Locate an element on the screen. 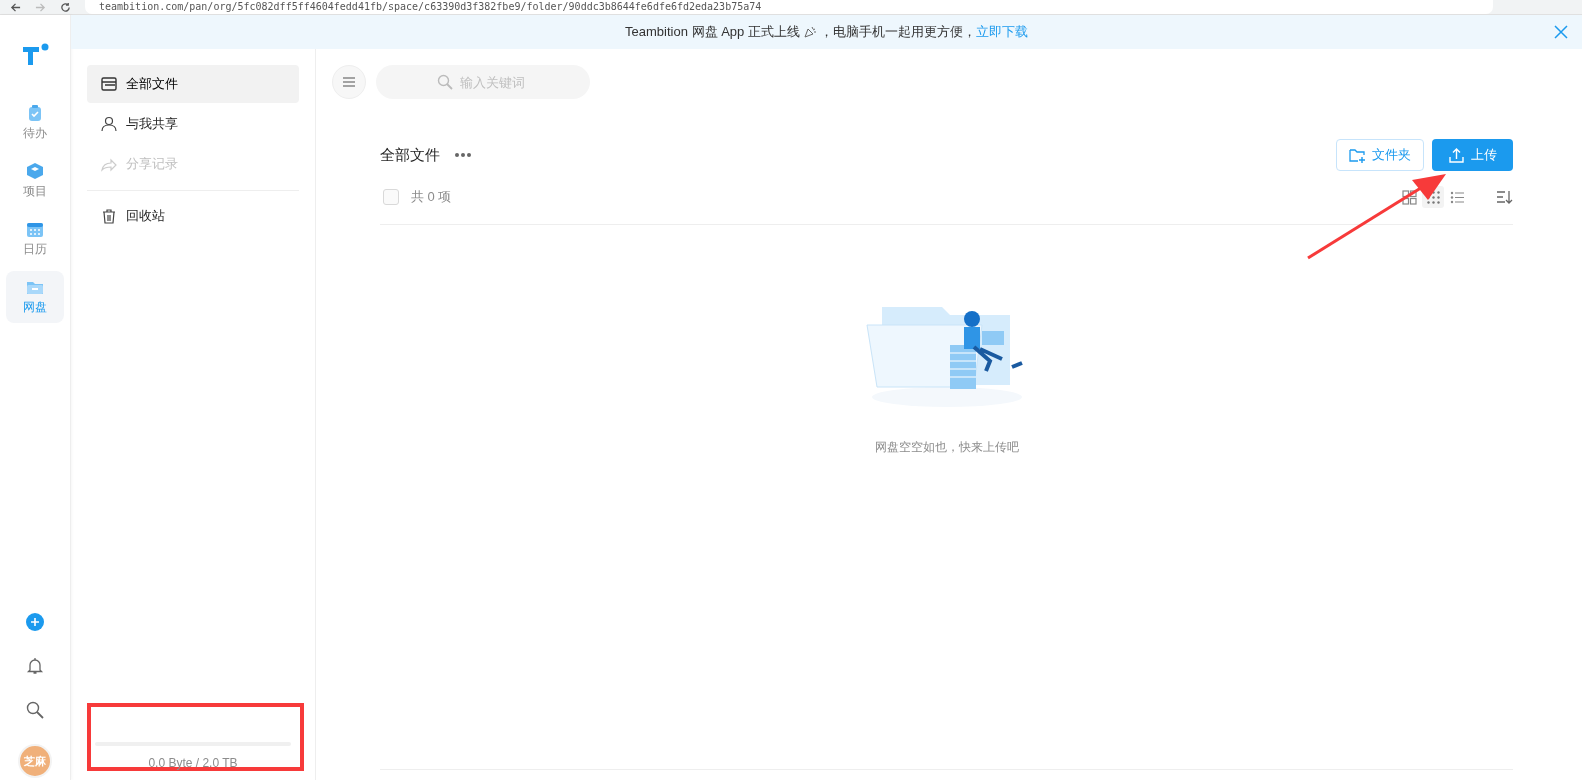 Image resolution: width=1582 pixels, height=780 pixels. banner-text: ，电脑手机一起用更方便， is located at coordinates (897, 32).